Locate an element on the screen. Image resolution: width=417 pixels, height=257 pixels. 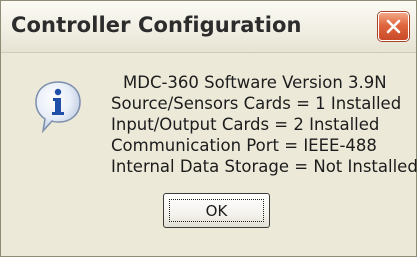
message-line-input-output: Input/Output Cards = 2 Installed is located at coordinates (245, 124).